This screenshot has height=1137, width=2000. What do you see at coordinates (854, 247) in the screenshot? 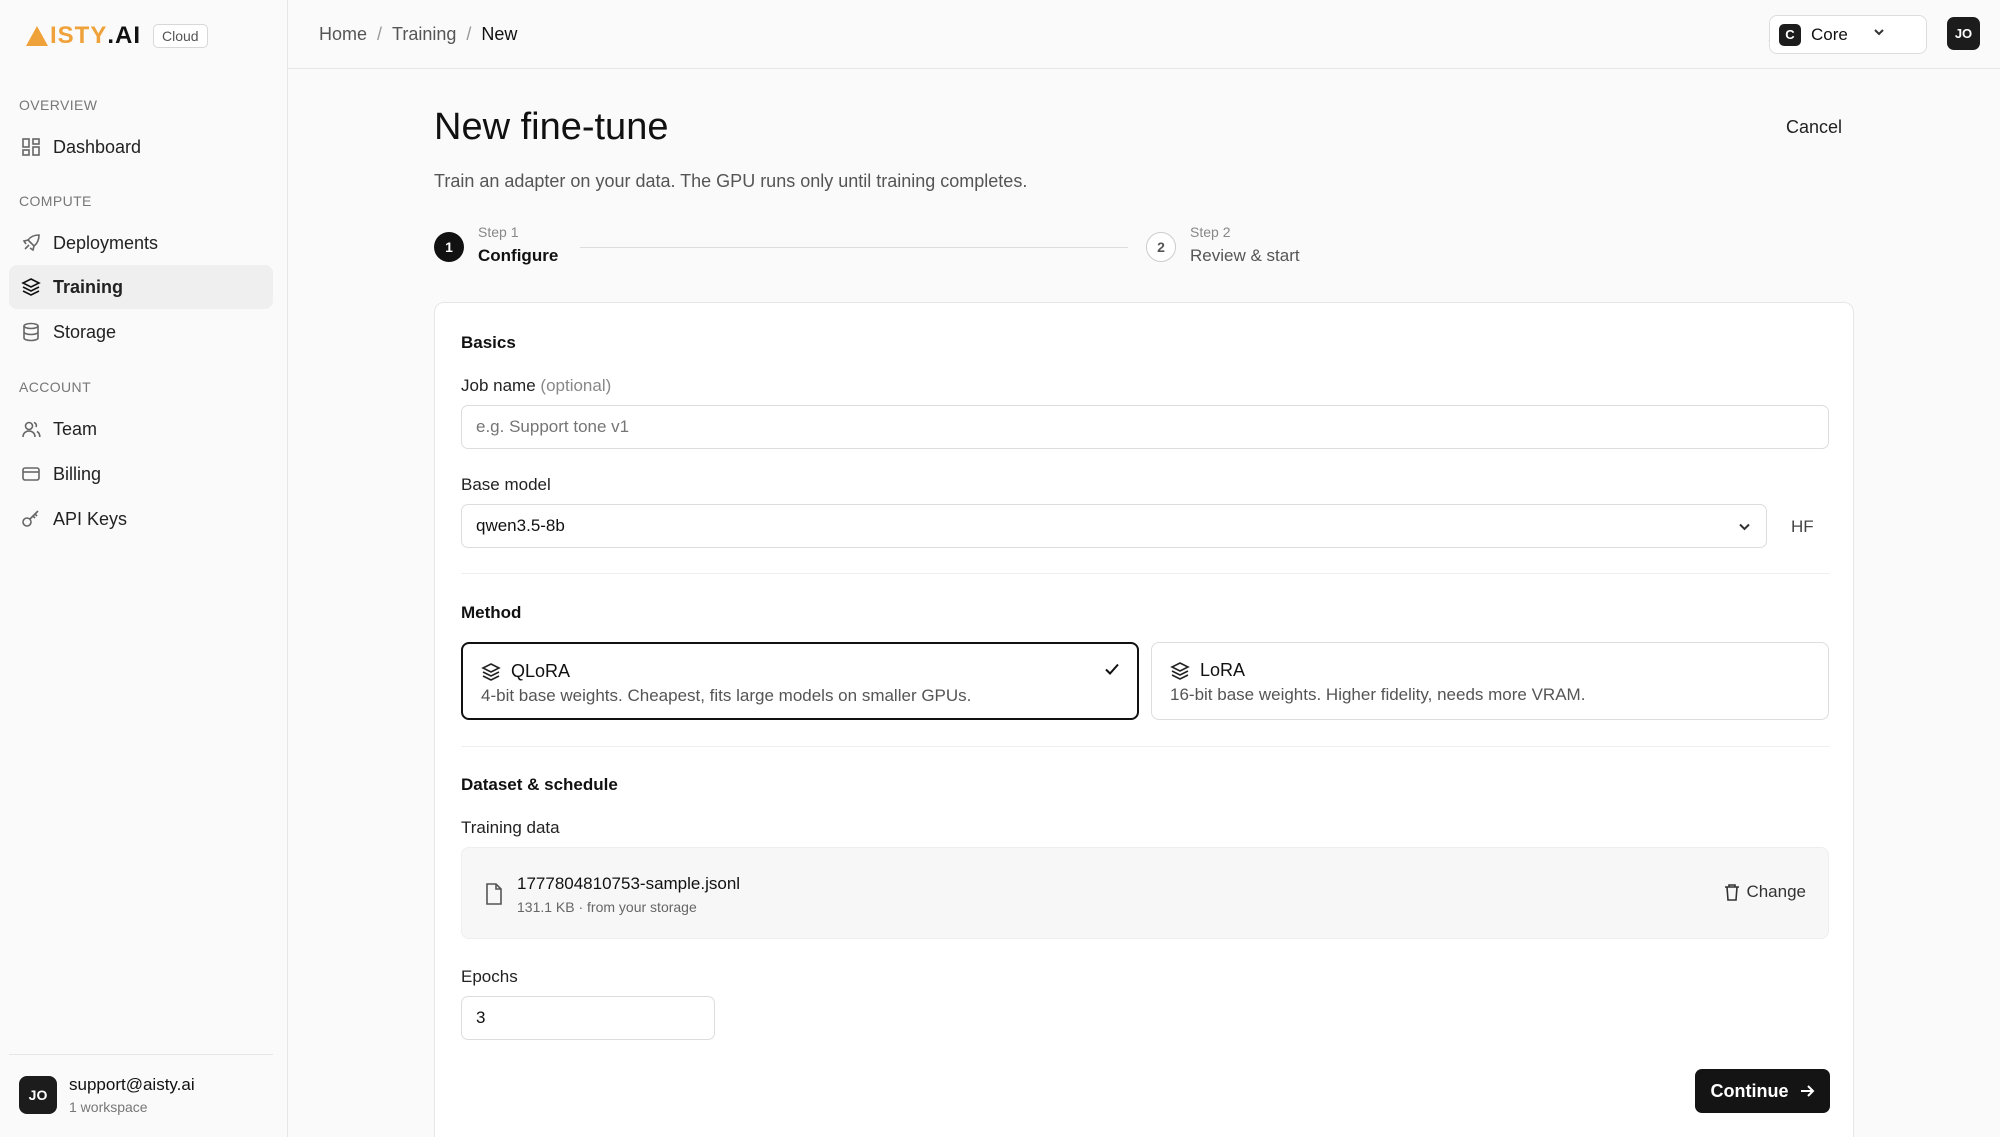
I see `step-connector` at bounding box center [854, 247].